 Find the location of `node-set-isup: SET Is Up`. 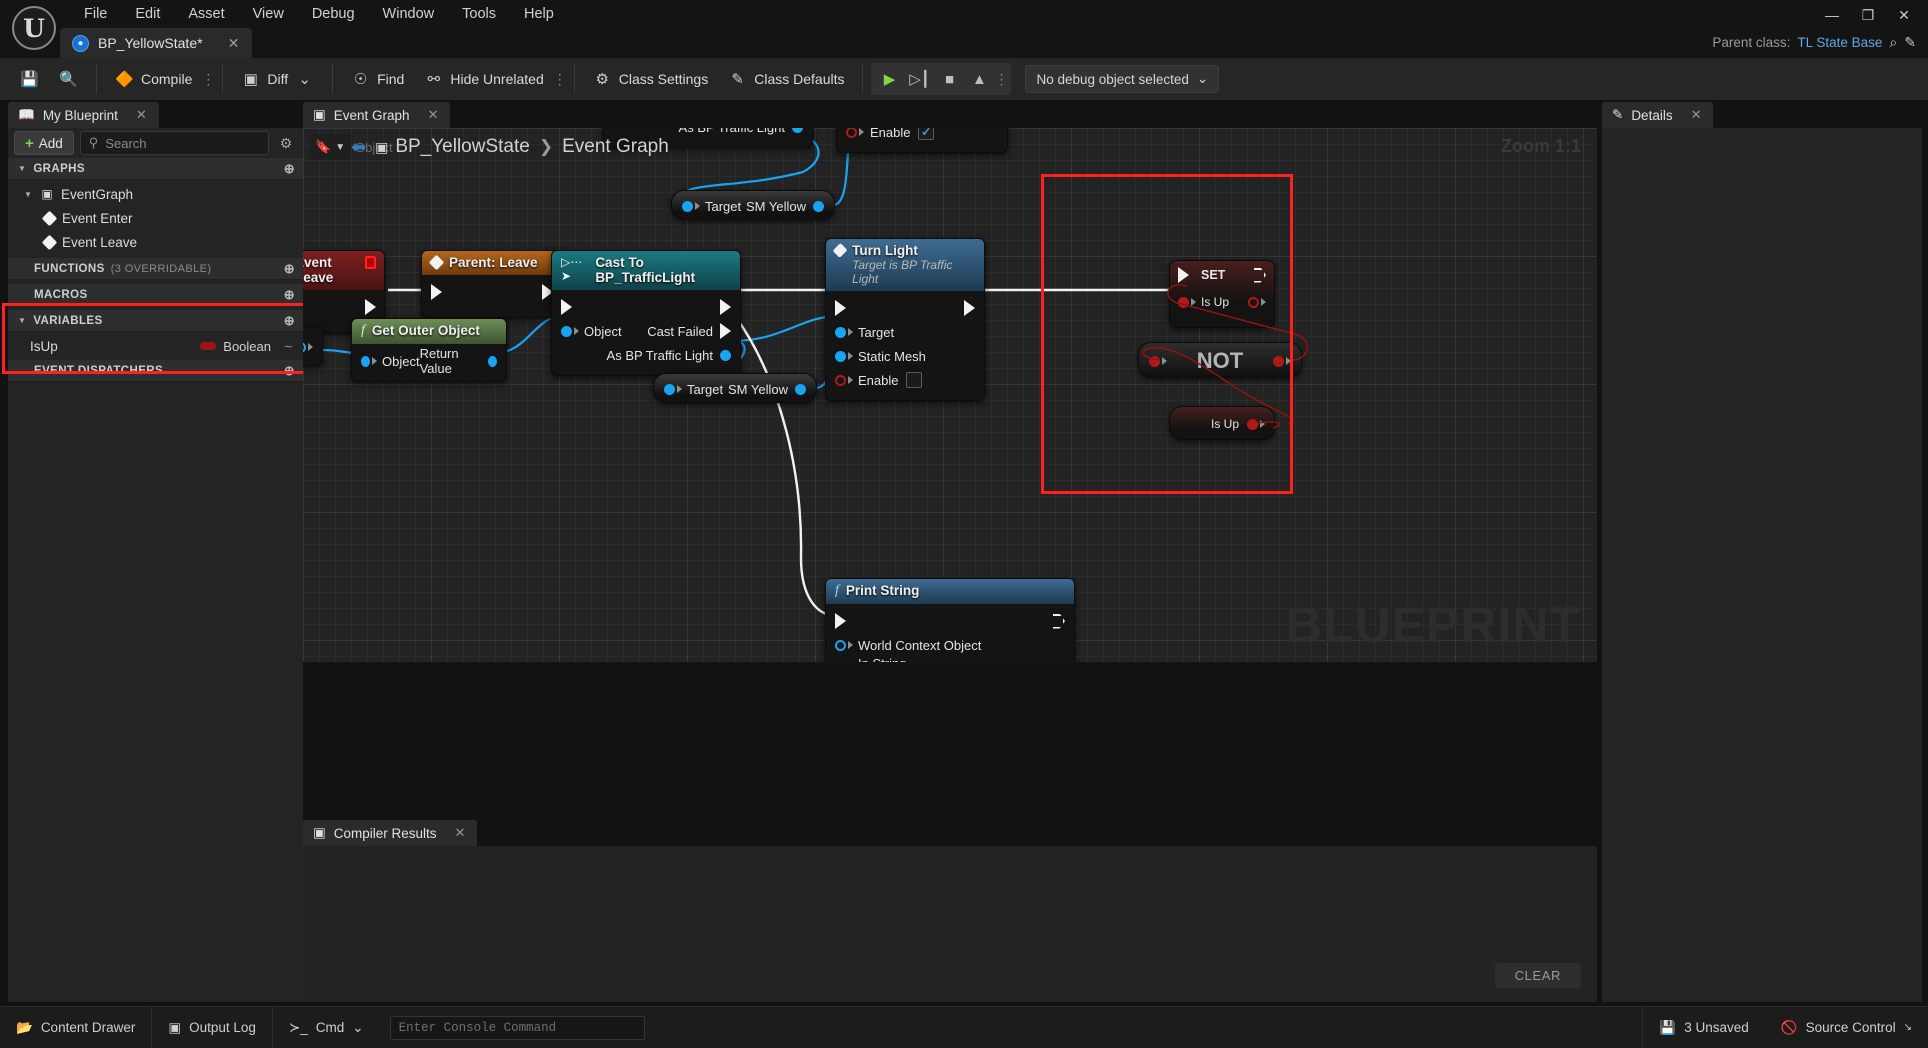

node-set-isup: SET Is Up is located at coordinates (1222, 294).